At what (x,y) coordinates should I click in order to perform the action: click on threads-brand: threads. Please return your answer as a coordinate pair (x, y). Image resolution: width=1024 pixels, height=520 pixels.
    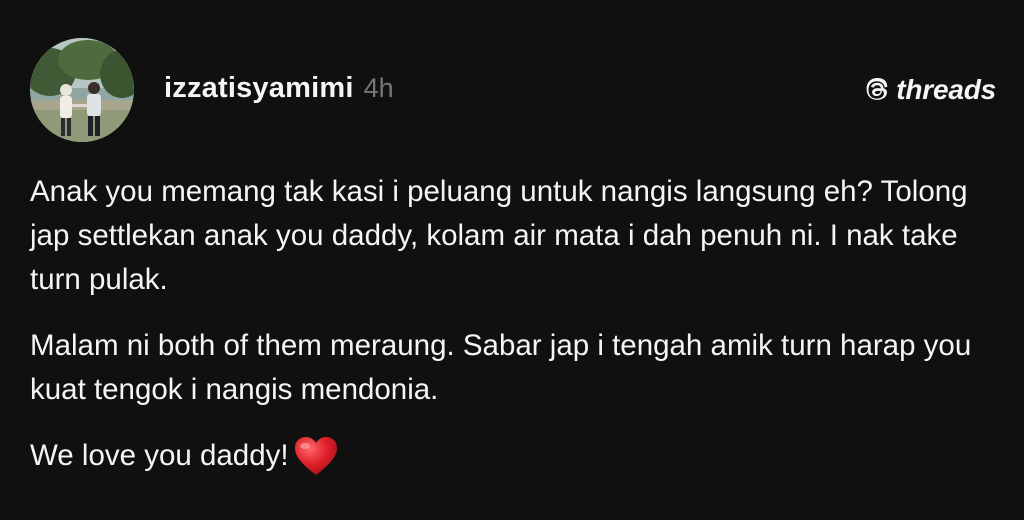
    Looking at the image, I should click on (929, 90).